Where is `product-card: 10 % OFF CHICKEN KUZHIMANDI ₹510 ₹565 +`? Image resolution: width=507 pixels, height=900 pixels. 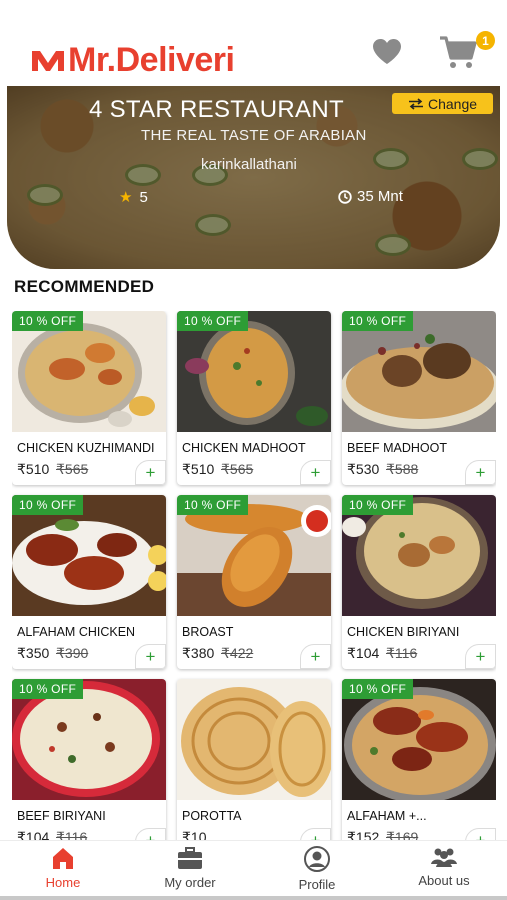
product-card: 10 % OFF CHICKEN KUZHIMANDI ₹510 ₹565 + is located at coordinates (89, 398).